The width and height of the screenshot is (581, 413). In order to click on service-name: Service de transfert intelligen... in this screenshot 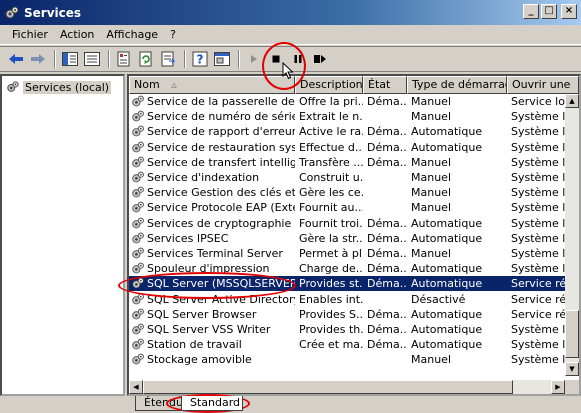, I will do `click(221, 162)`.